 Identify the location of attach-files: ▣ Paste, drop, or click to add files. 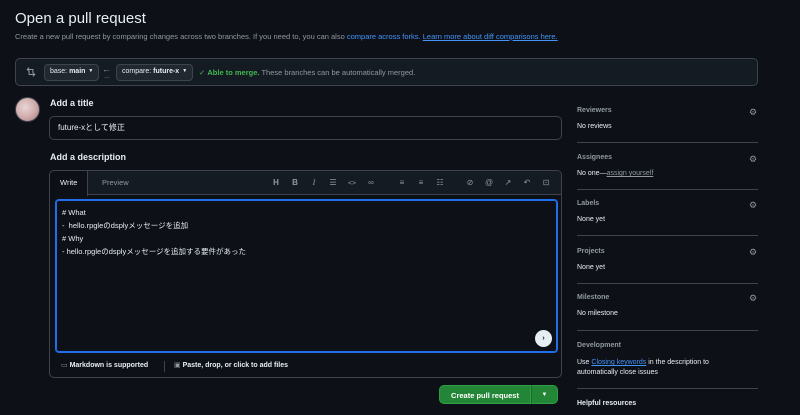
(231, 365).